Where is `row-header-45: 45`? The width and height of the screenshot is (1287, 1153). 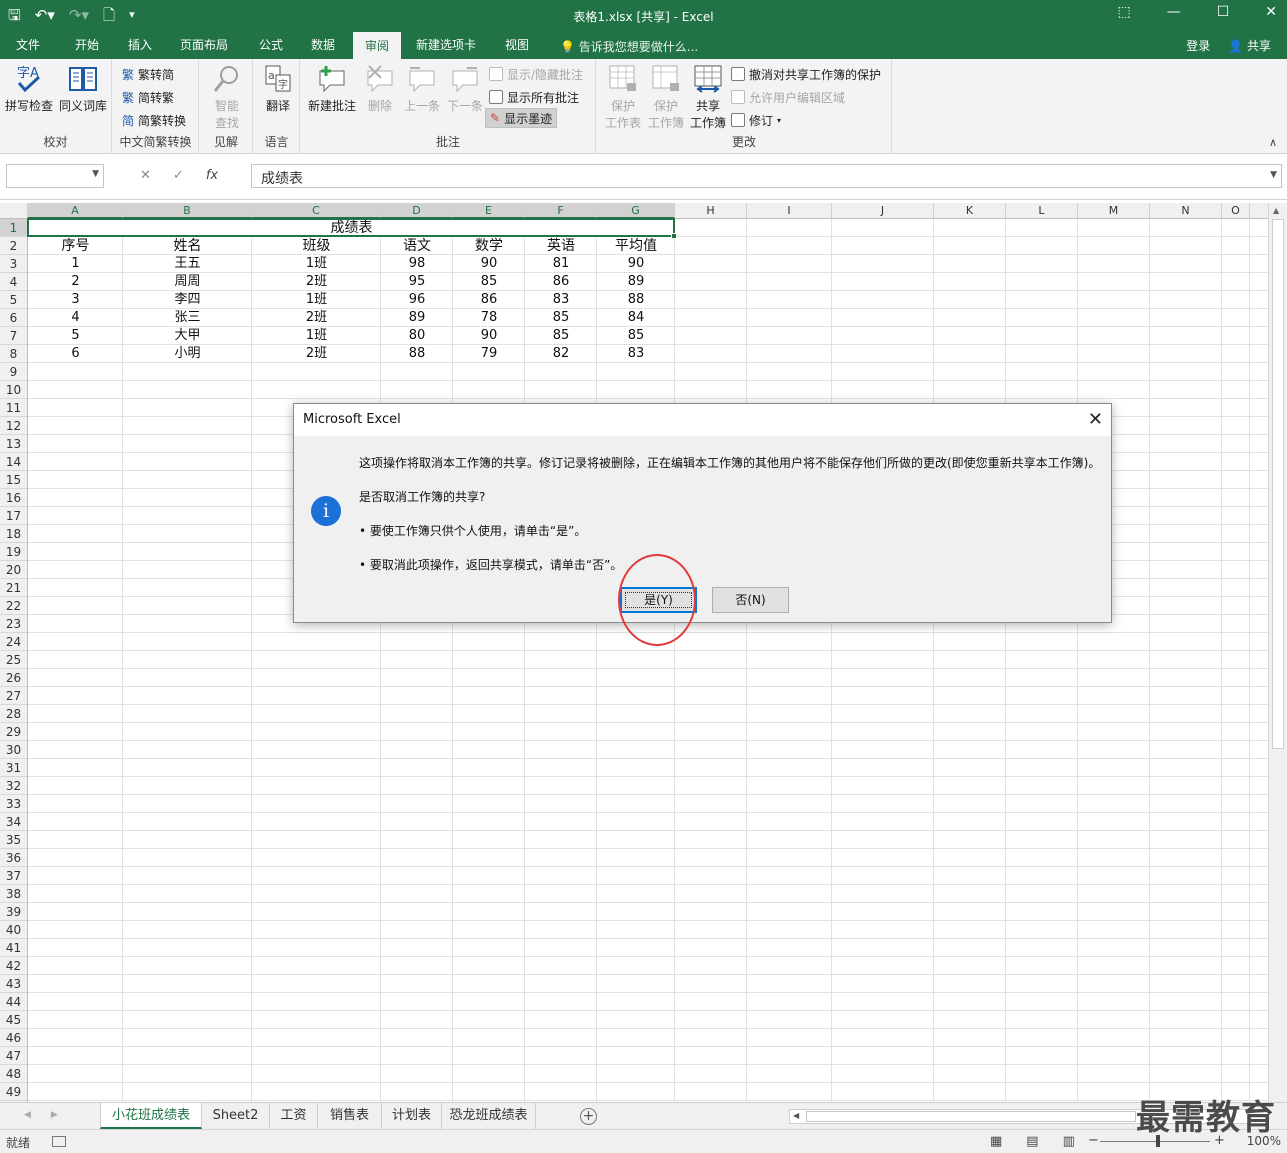 row-header-45: 45 is located at coordinates (13, 1020).